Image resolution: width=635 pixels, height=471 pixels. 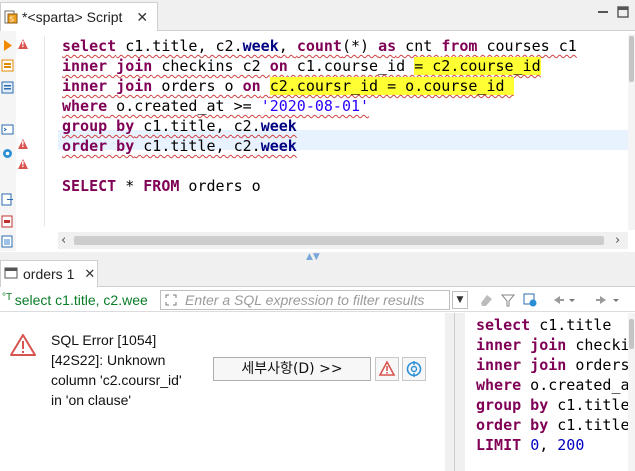 I want to click on editor-token: c2.coursr_id = o.course_id, so click(x=391, y=86).